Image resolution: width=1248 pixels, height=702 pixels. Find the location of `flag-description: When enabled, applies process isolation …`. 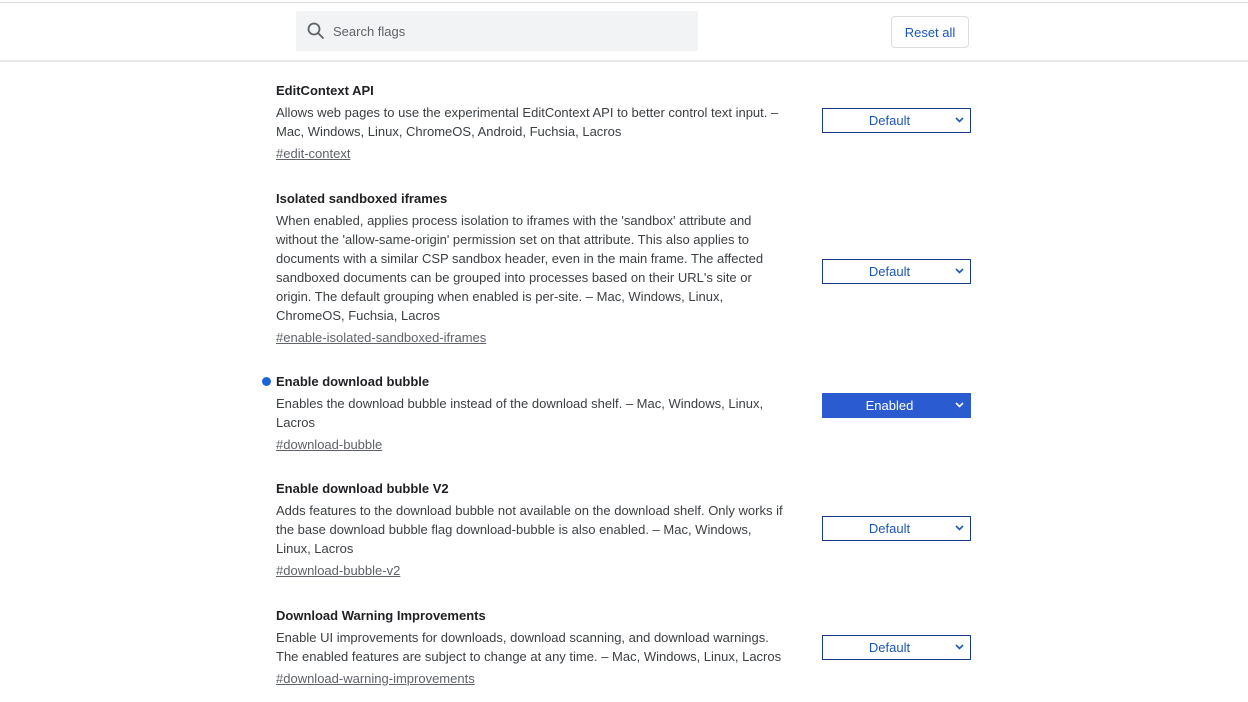

flag-description: When enabled, applies process isolation … is located at coordinates (546, 268).